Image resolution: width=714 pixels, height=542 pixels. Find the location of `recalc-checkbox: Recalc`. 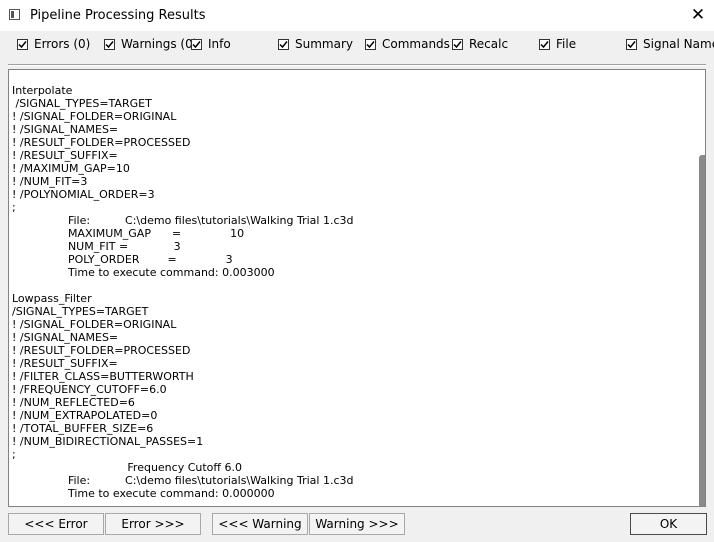

recalc-checkbox: Recalc is located at coordinates (480, 44).